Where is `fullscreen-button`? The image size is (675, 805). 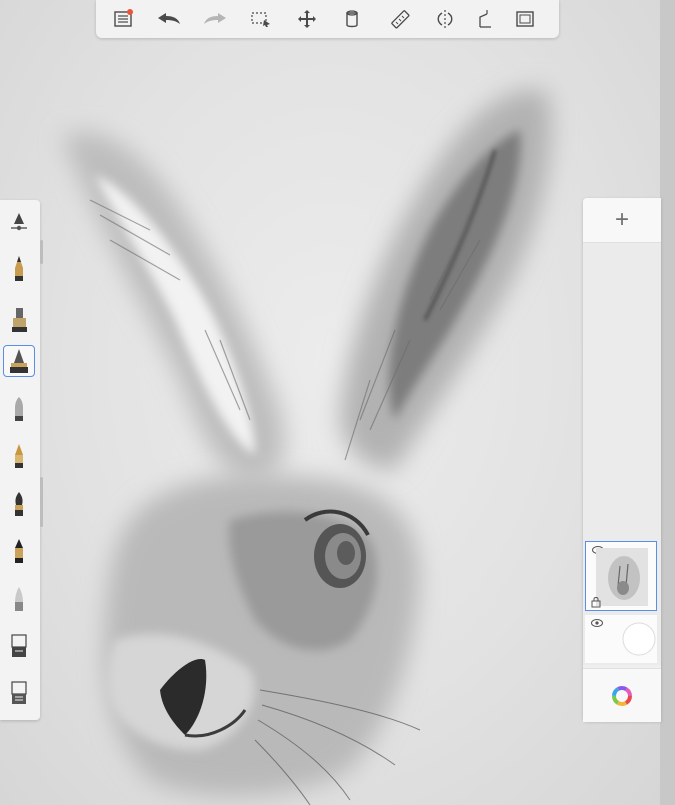
fullscreen-button is located at coordinates (525, 19).